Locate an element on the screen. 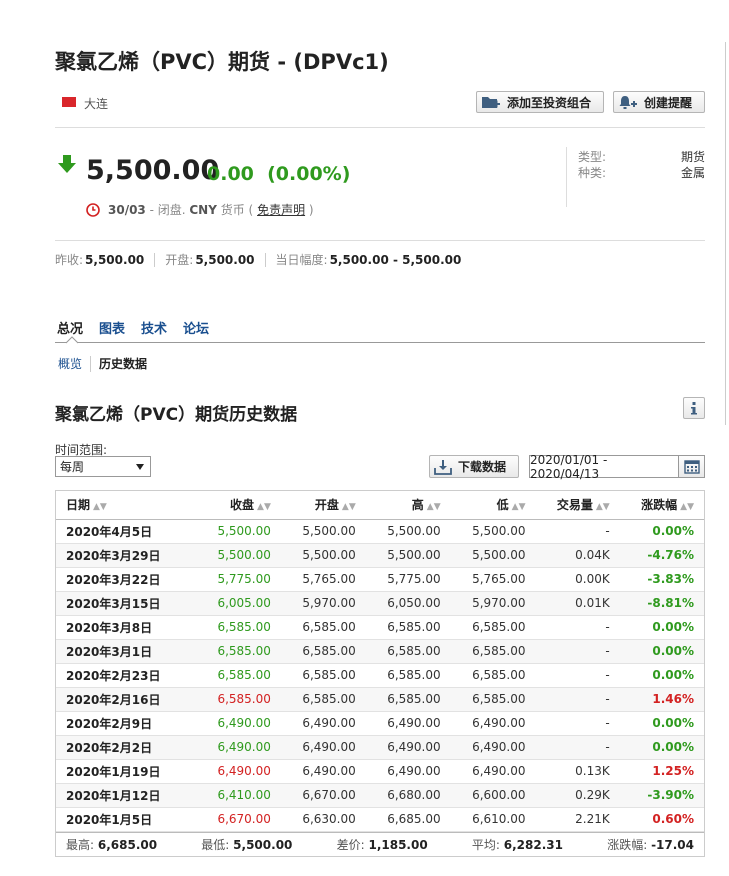 The image size is (729, 876). column-header-date: 日期 ▲▼ is located at coordinates (126, 505).